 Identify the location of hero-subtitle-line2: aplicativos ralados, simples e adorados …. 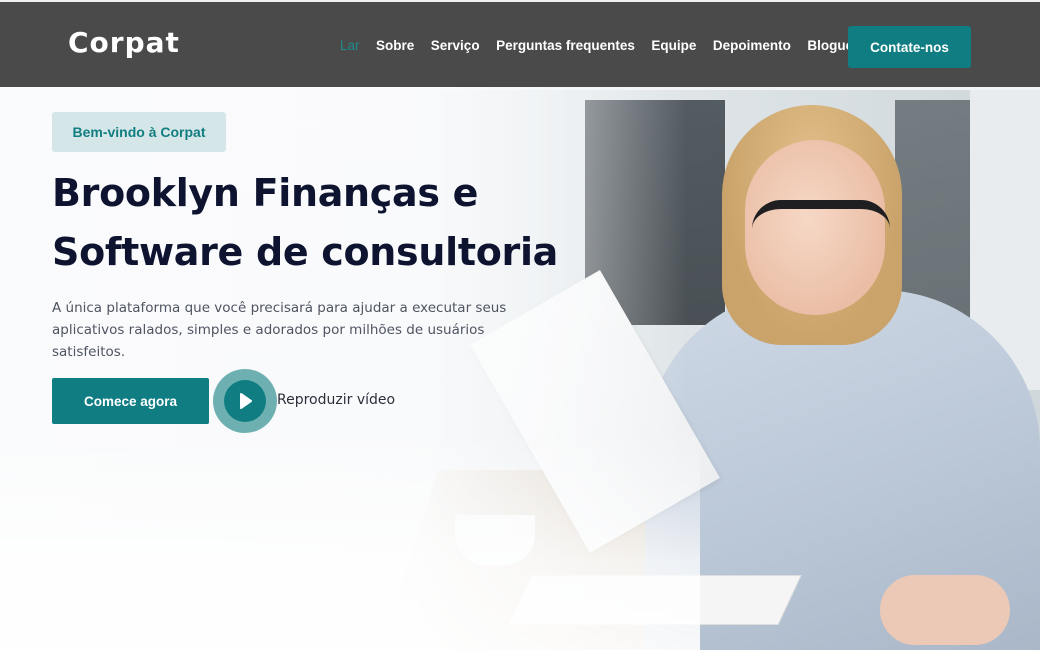
(268, 341).